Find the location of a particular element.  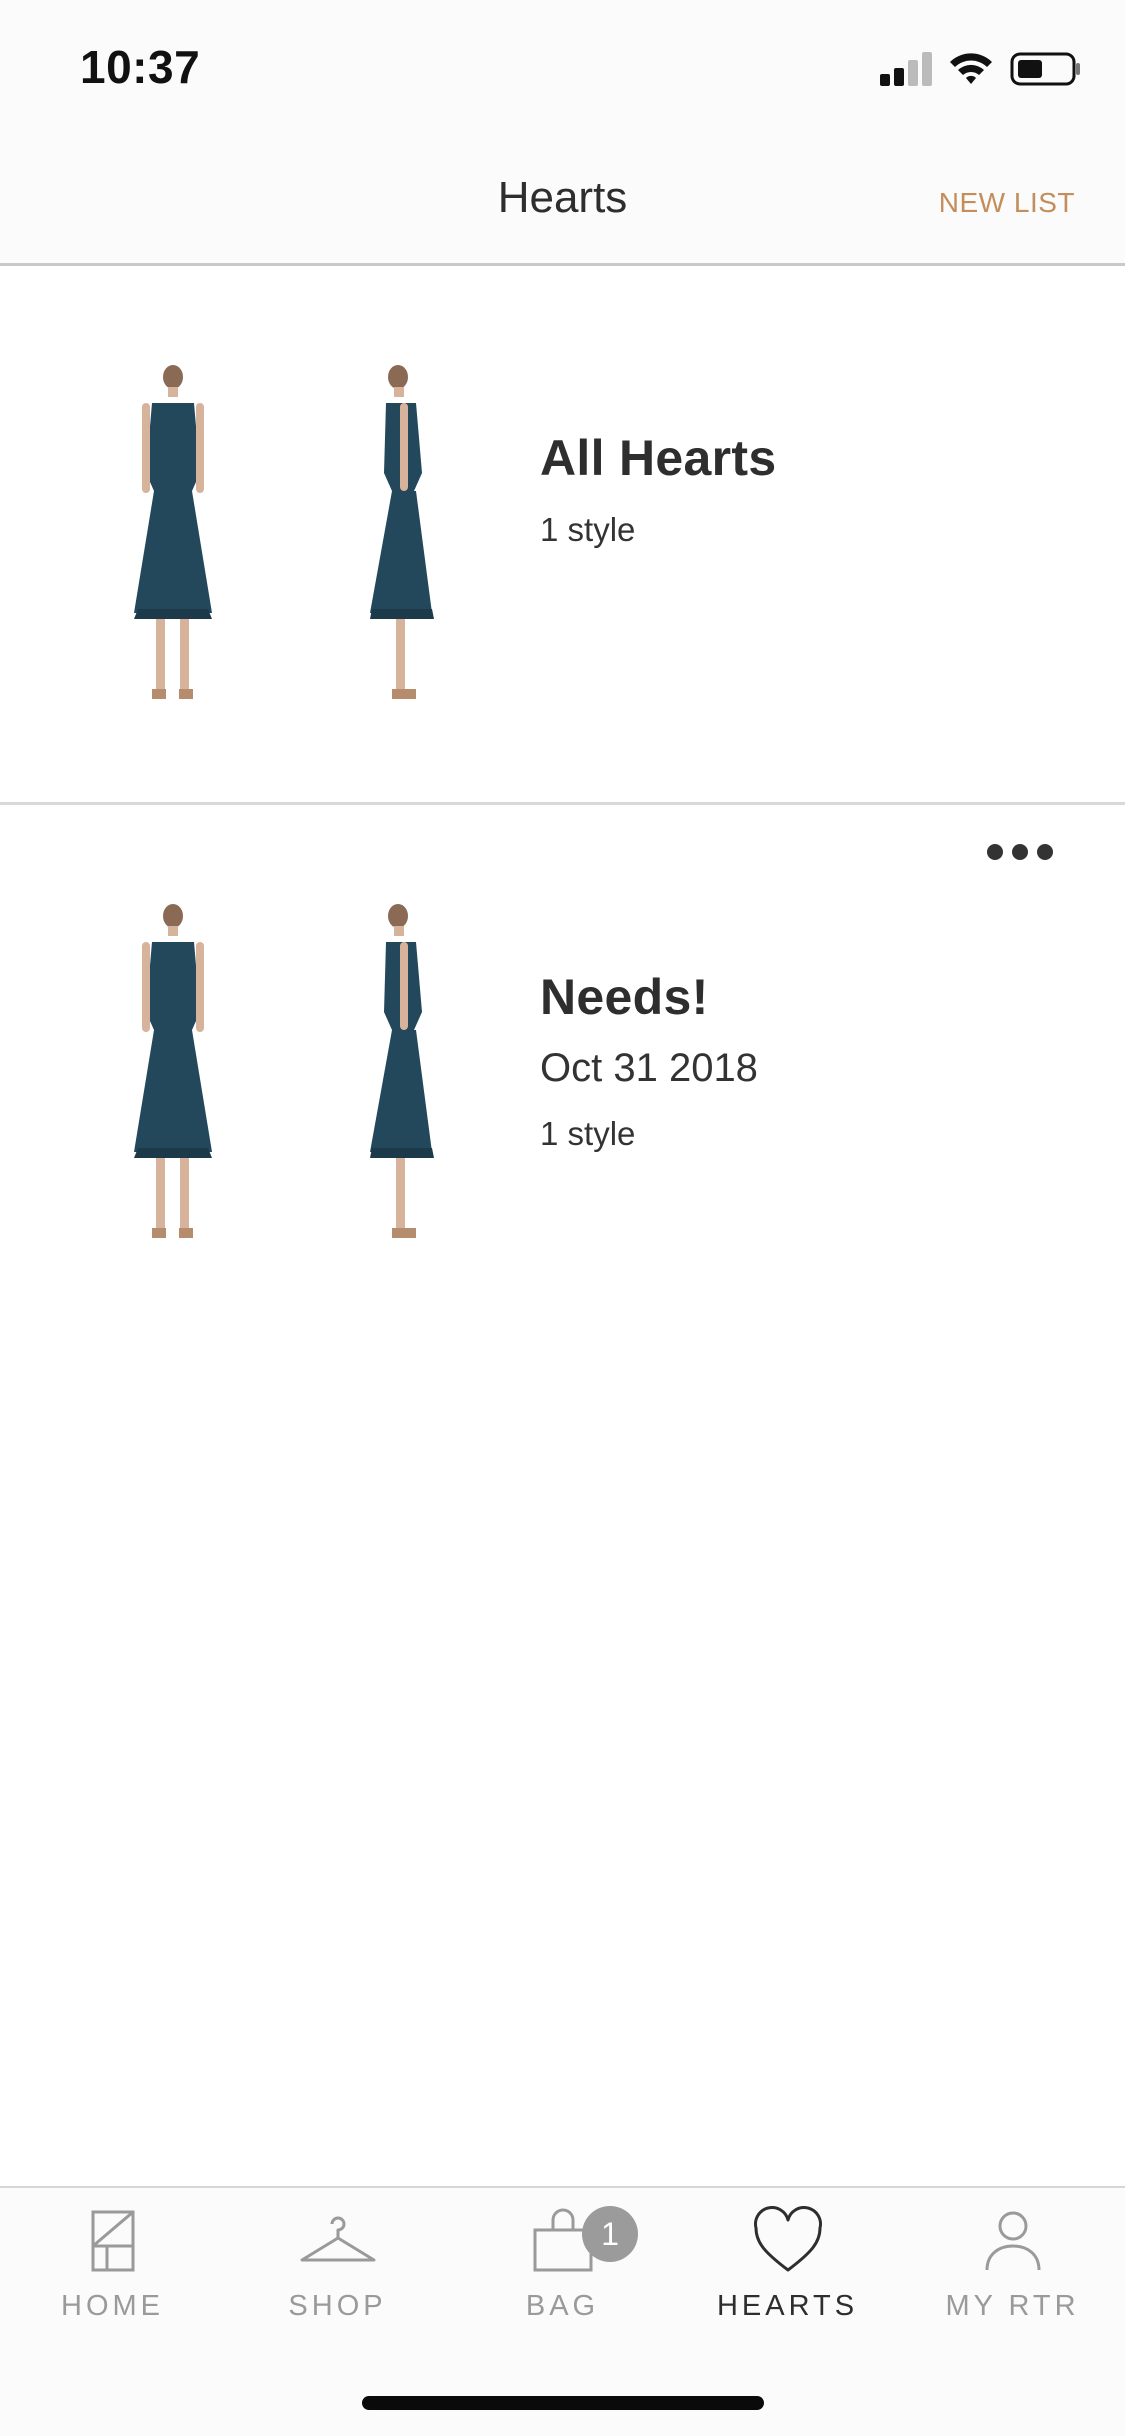

list-title: All Hearts is located at coordinates (658, 458).